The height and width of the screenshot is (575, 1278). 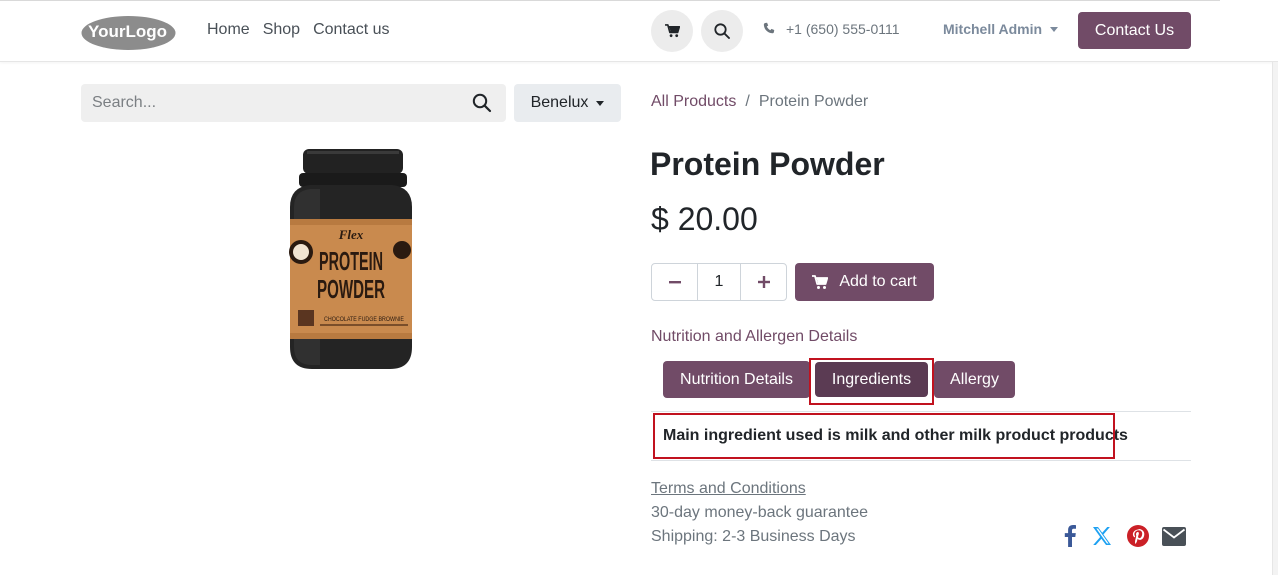 I want to click on pinterest-share-button, so click(x=1138, y=536).